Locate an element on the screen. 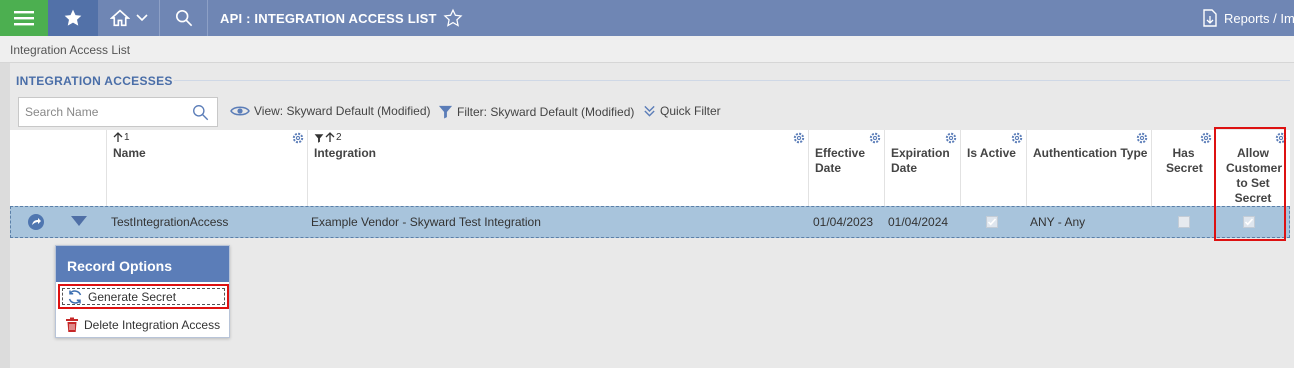 Image resolution: width=1294 pixels, height=368 pixels. allow-customer-column-highlight is located at coordinates (1250, 184).